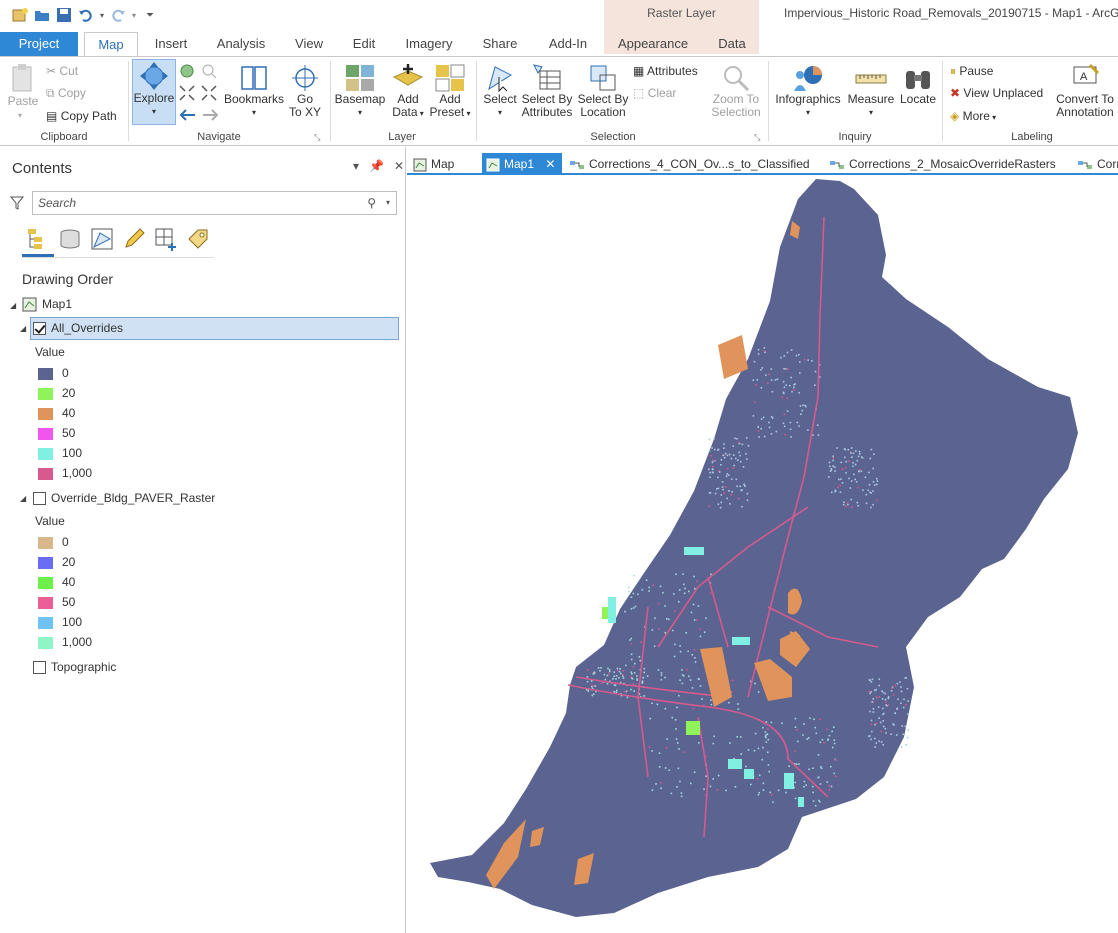 The image size is (1118, 933). Describe the element at coordinates (81, 116) in the screenshot. I see `copy-path-button: ▤ Copy Path` at that location.